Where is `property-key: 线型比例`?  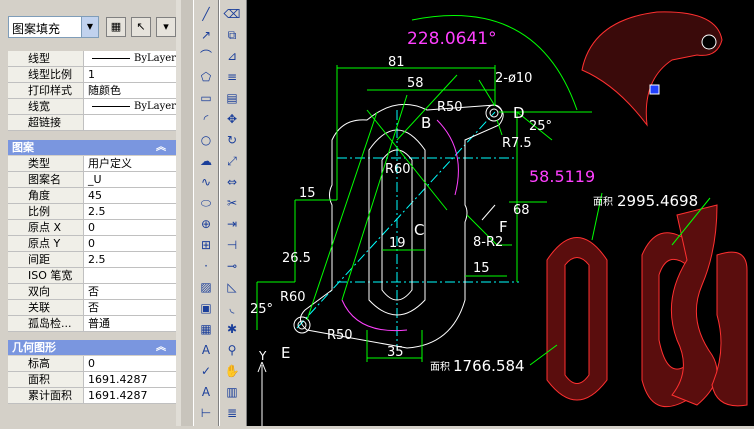 property-key: 线型比例 is located at coordinates (46, 74).